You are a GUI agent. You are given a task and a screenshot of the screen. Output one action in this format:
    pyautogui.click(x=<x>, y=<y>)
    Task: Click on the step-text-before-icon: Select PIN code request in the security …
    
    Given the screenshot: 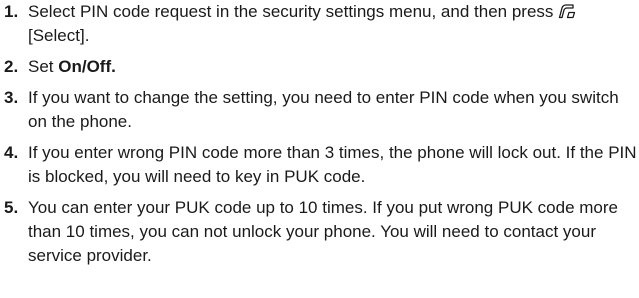 What is the action you would take?
    pyautogui.click(x=291, y=11)
    